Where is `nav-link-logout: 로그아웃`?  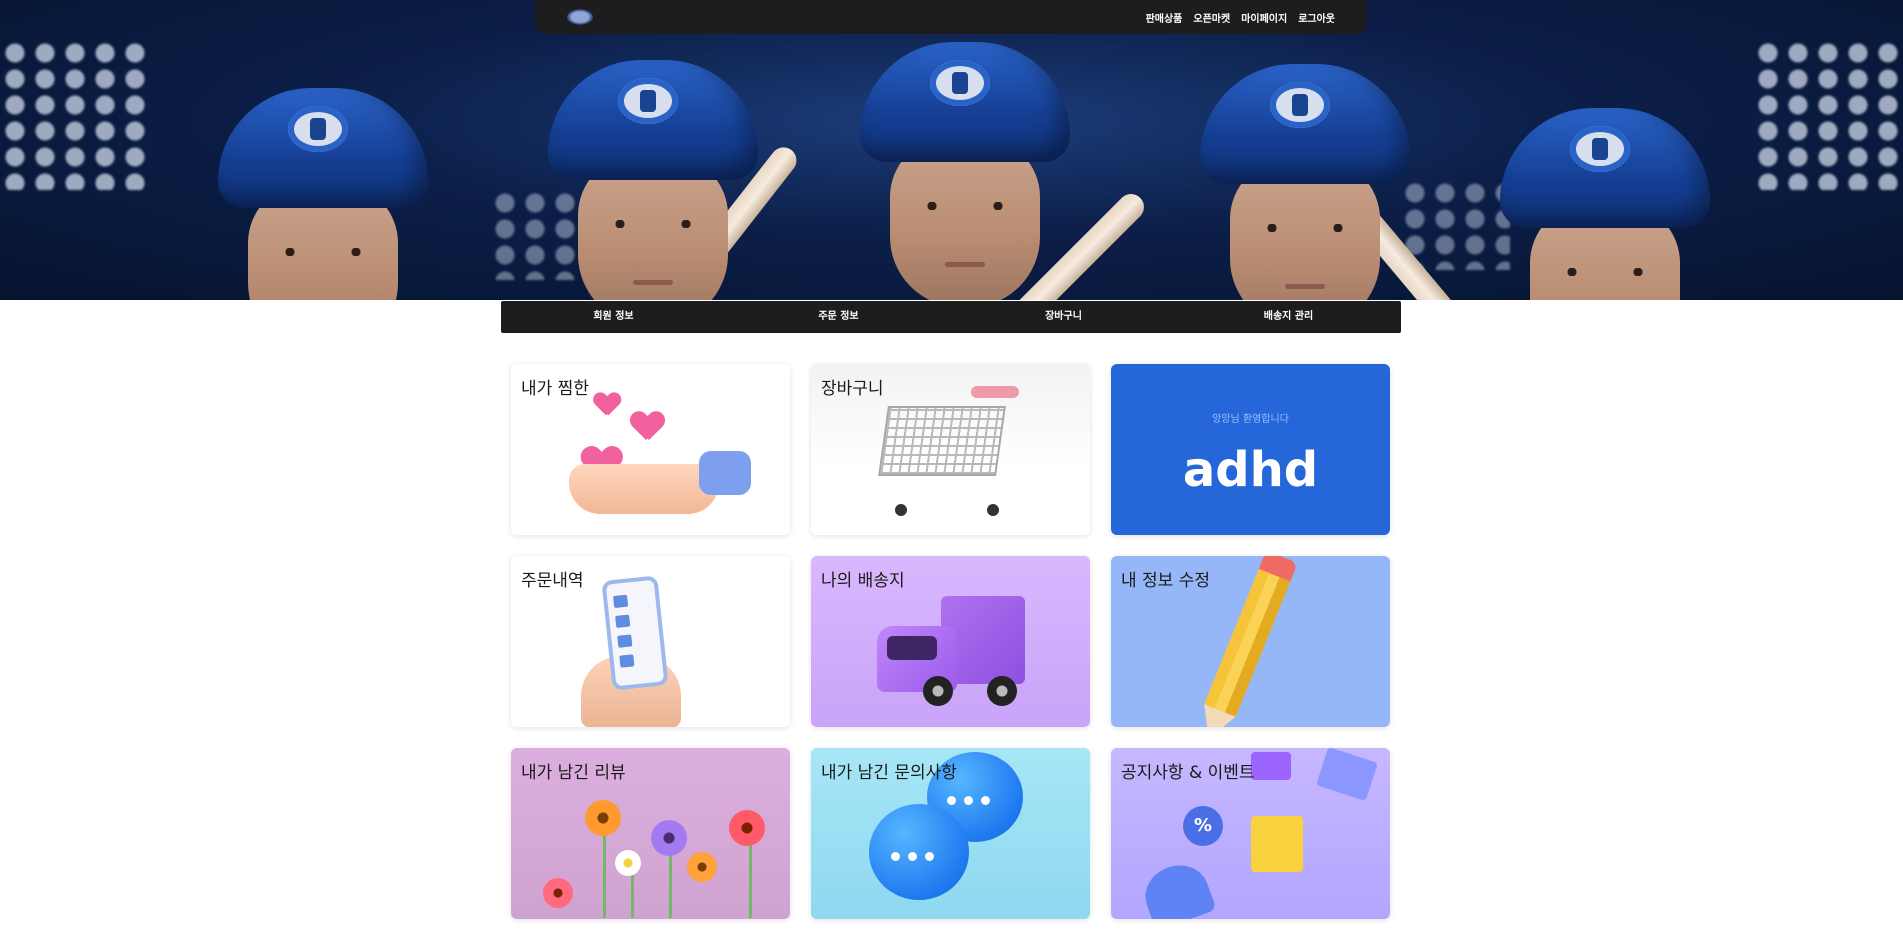 nav-link-logout: 로그아웃 is located at coordinates (1316, 17).